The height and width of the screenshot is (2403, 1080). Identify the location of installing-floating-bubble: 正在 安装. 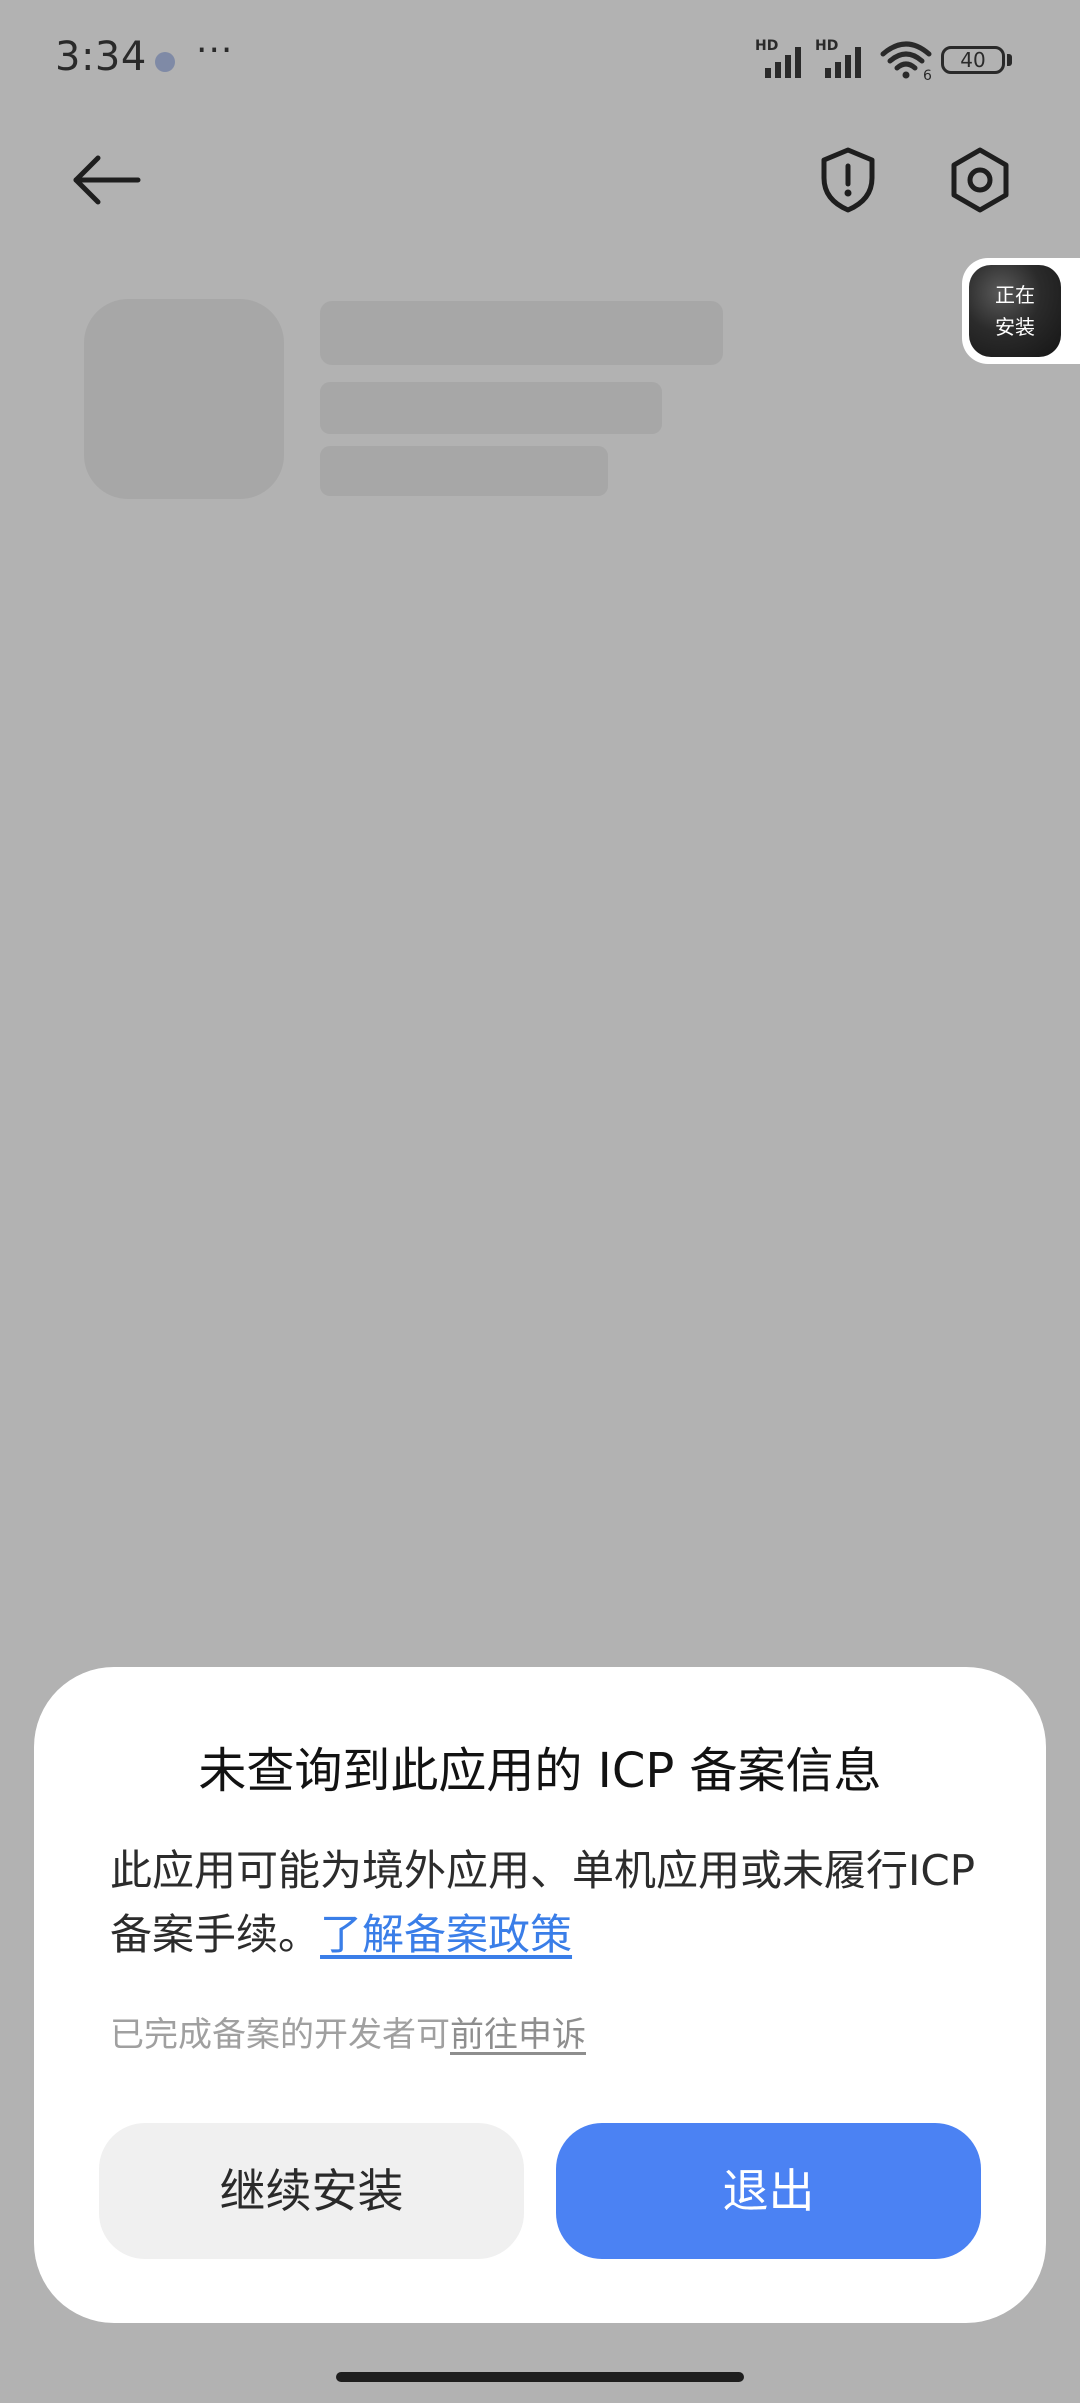
(1021, 311).